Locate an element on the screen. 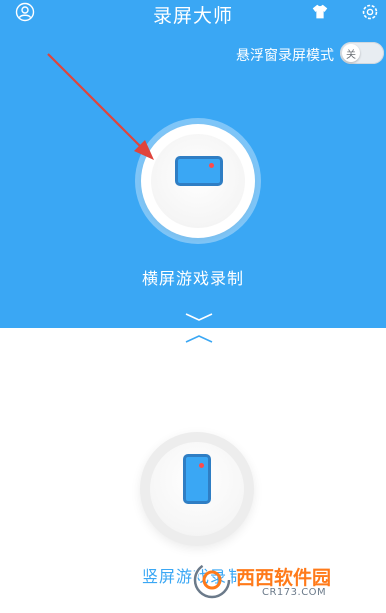  watermark-url: CR173.COM is located at coordinates (294, 592).